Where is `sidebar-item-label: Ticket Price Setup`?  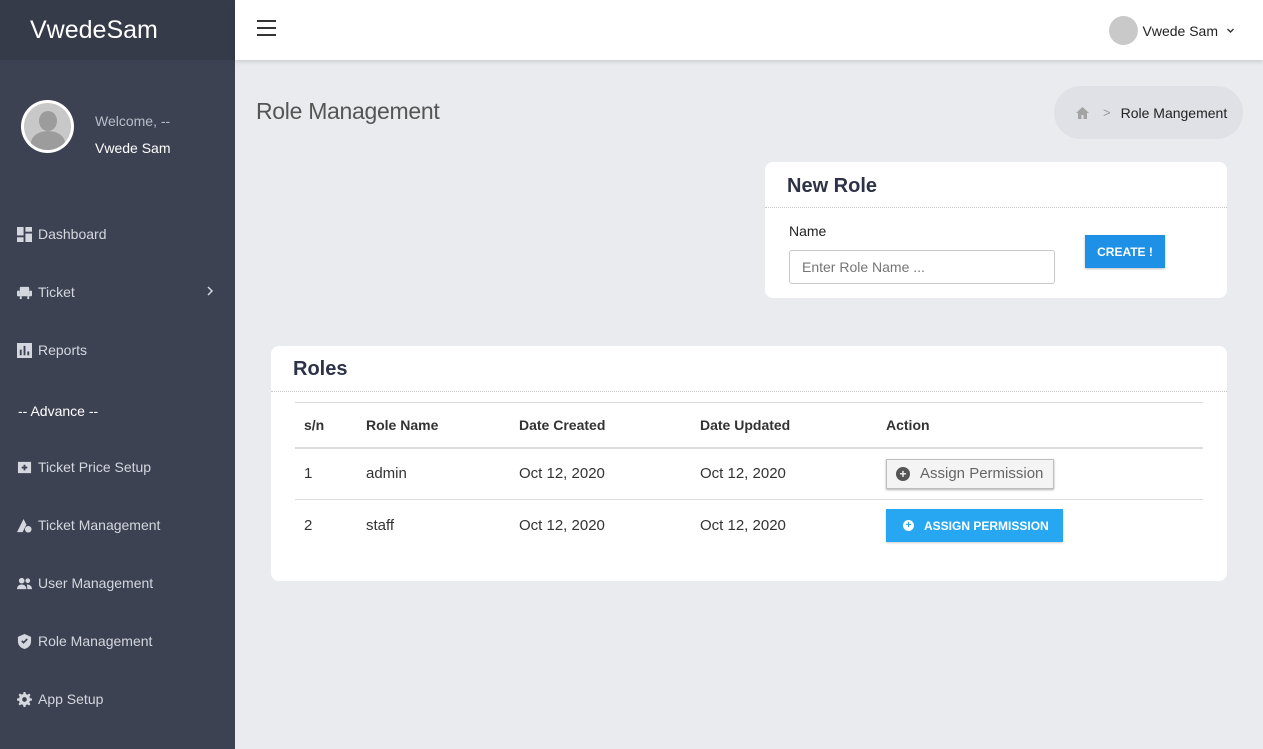 sidebar-item-label: Ticket Price Setup is located at coordinates (95, 467).